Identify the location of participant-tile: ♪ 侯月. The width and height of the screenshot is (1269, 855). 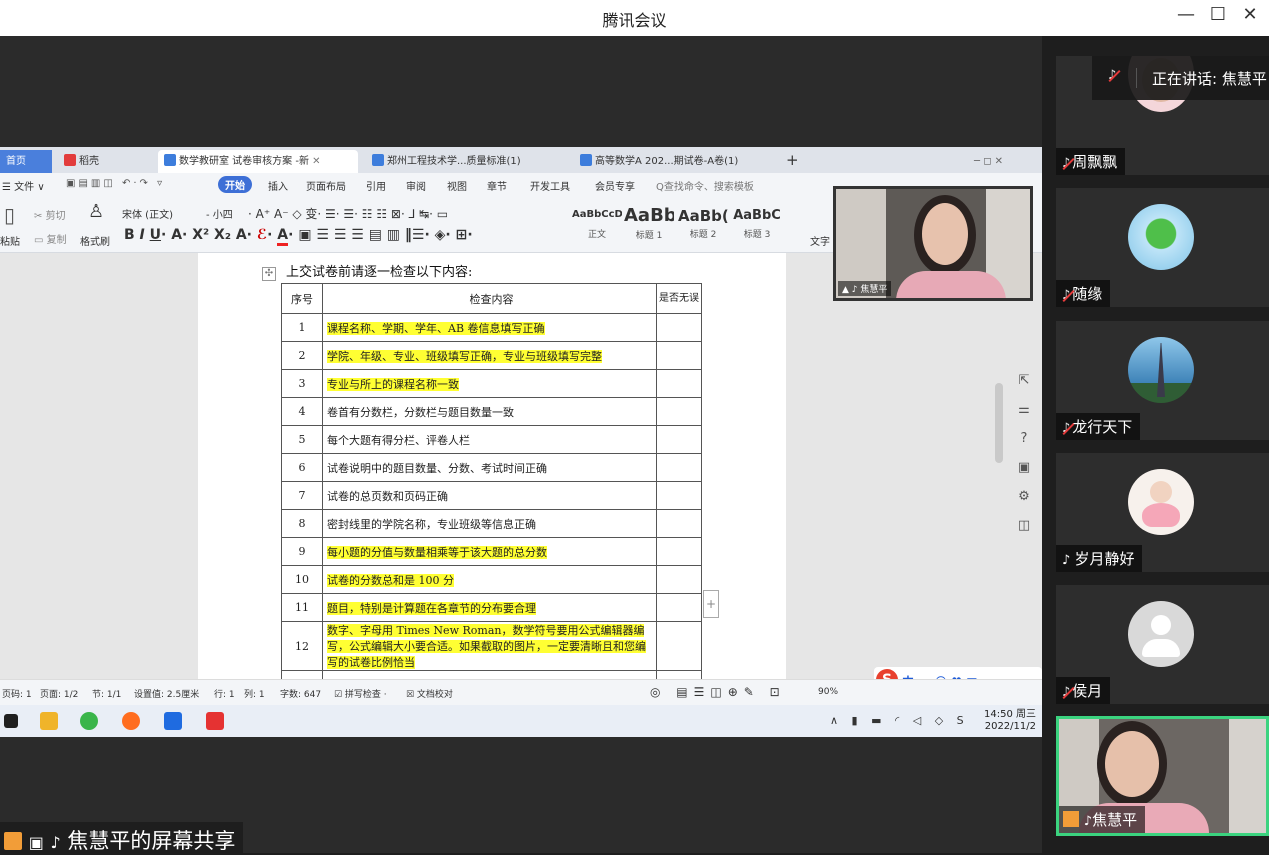
(1162, 644).